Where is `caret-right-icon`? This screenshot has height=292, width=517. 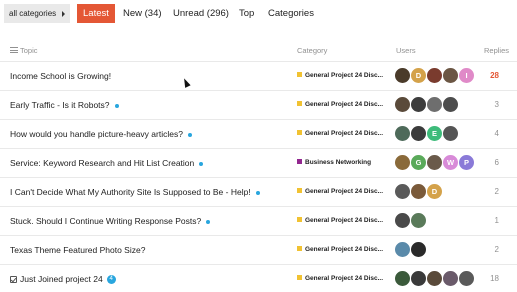
caret-right-icon is located at coordinates (63, 14).